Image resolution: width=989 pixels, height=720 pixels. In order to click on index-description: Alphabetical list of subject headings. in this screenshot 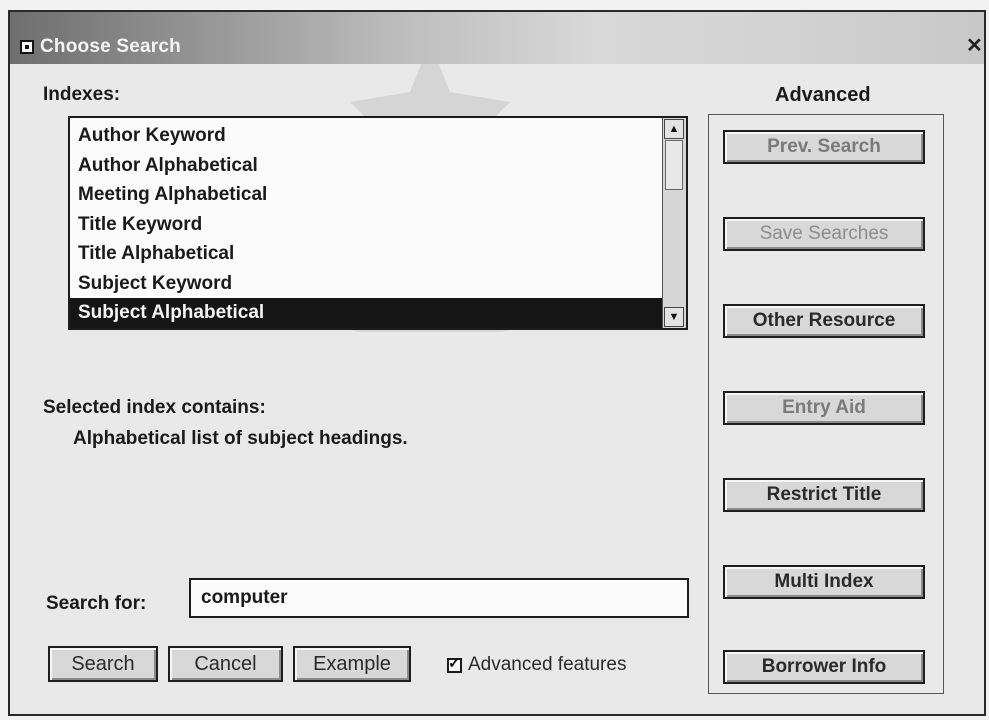, I will do `click(240, 438)`.